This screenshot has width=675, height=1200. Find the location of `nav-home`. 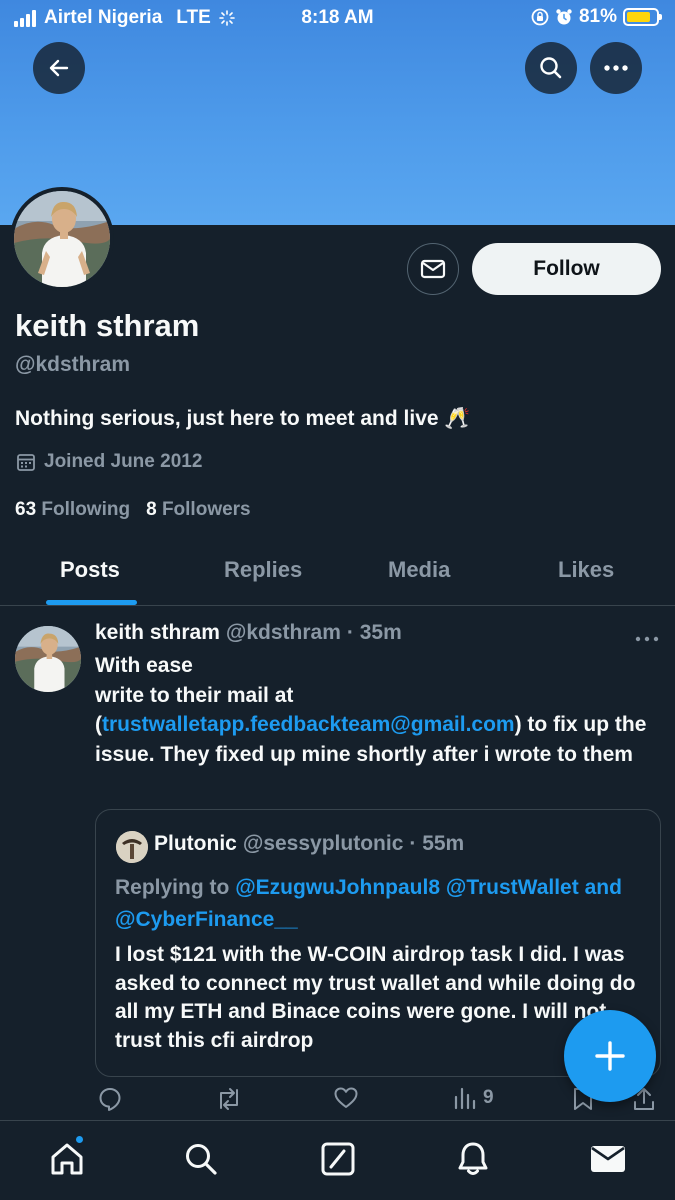

nav-home is located at coordinates (67, 1159).